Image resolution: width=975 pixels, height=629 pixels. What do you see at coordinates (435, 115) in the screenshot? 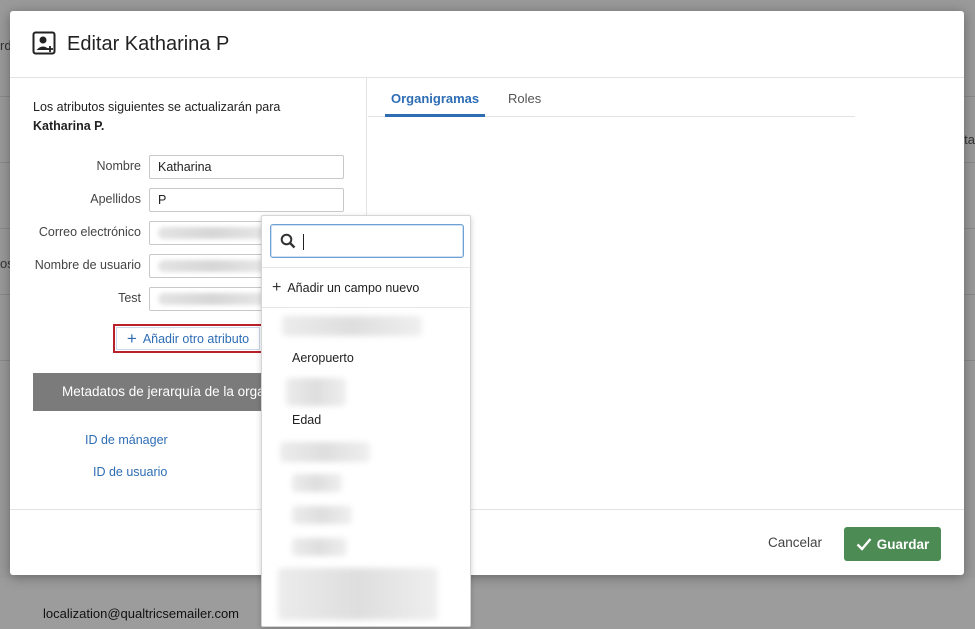
I see `active-tab-indicator` at bounding box center [435, 115].